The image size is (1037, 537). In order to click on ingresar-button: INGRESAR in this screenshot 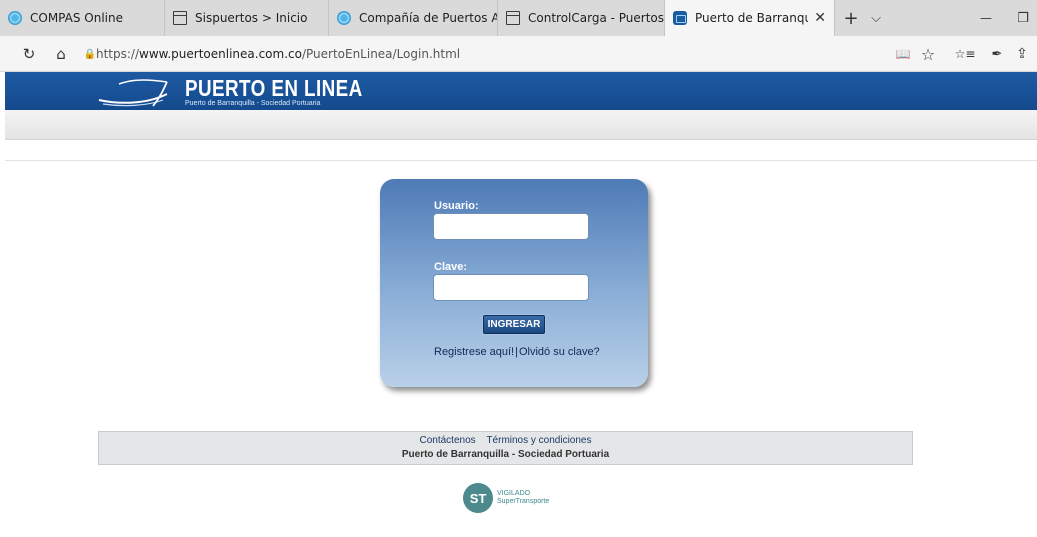, I will do `click(514, 324)`.